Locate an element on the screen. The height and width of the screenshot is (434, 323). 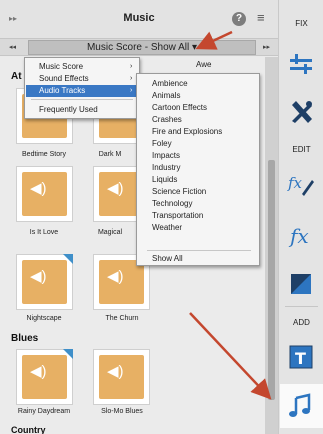
media-caption: Slo-Mo Blues is located at coordinates (122, 411).